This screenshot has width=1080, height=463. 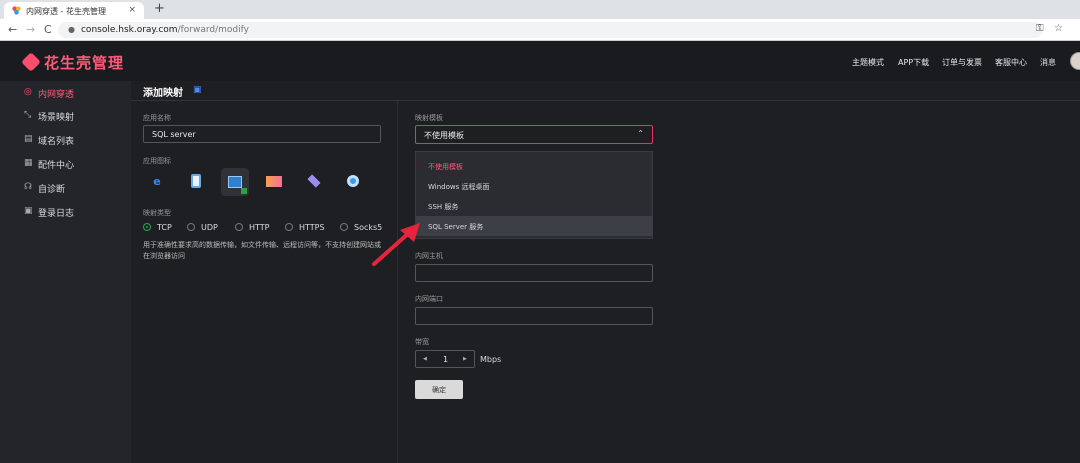 What do you see at coordinates (353, 181) in the screenshot?
I see `webcam-icon` at bounding box center [353, 181].